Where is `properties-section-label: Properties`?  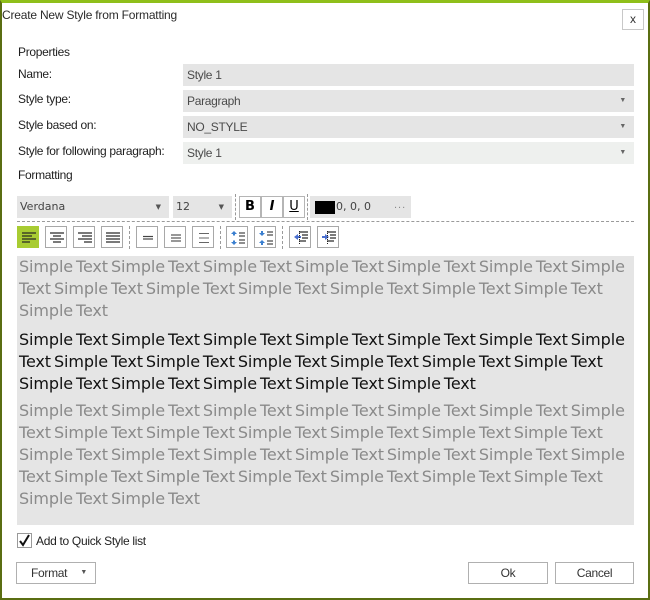 properties-section-label: Properties is located at coordinates (44, 52).